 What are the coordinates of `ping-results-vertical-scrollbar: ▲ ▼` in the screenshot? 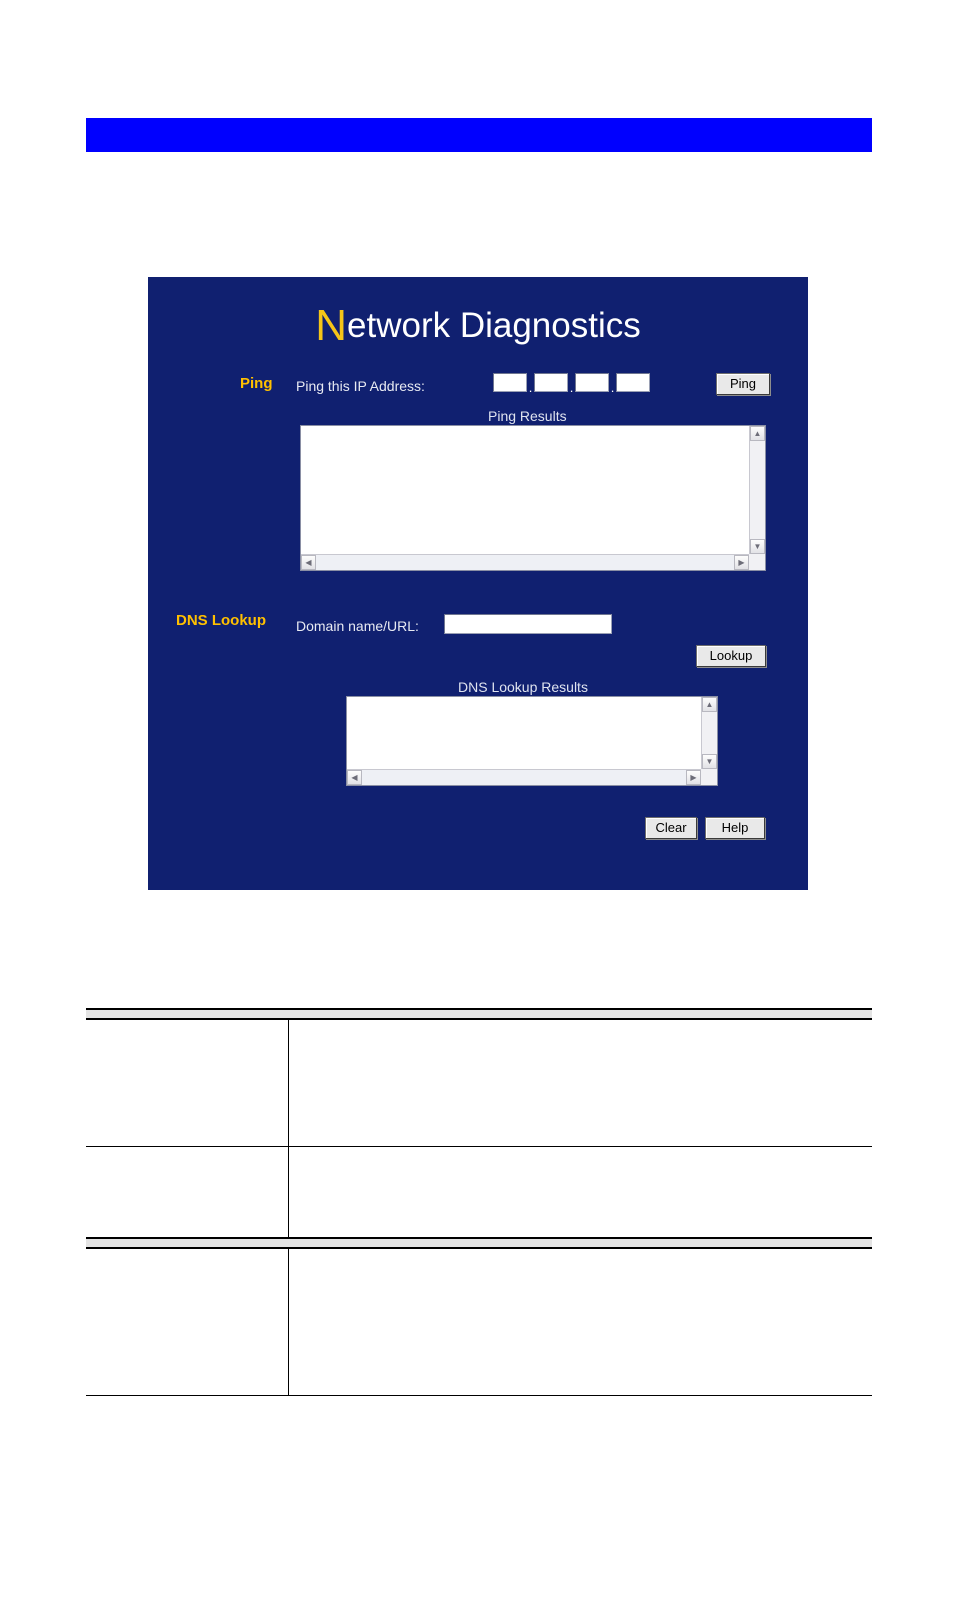 It's located at (757, 490).